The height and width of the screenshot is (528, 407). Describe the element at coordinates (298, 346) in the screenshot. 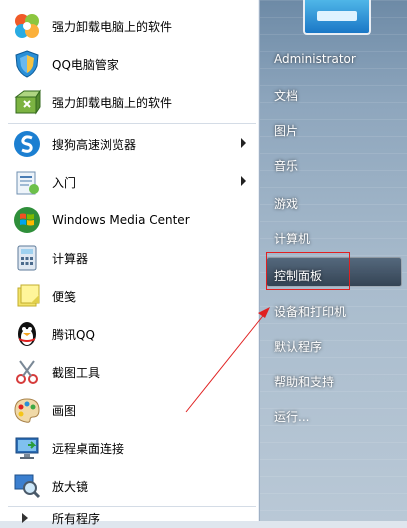

I see `right-item-default-programs: 默认程序` at that location.